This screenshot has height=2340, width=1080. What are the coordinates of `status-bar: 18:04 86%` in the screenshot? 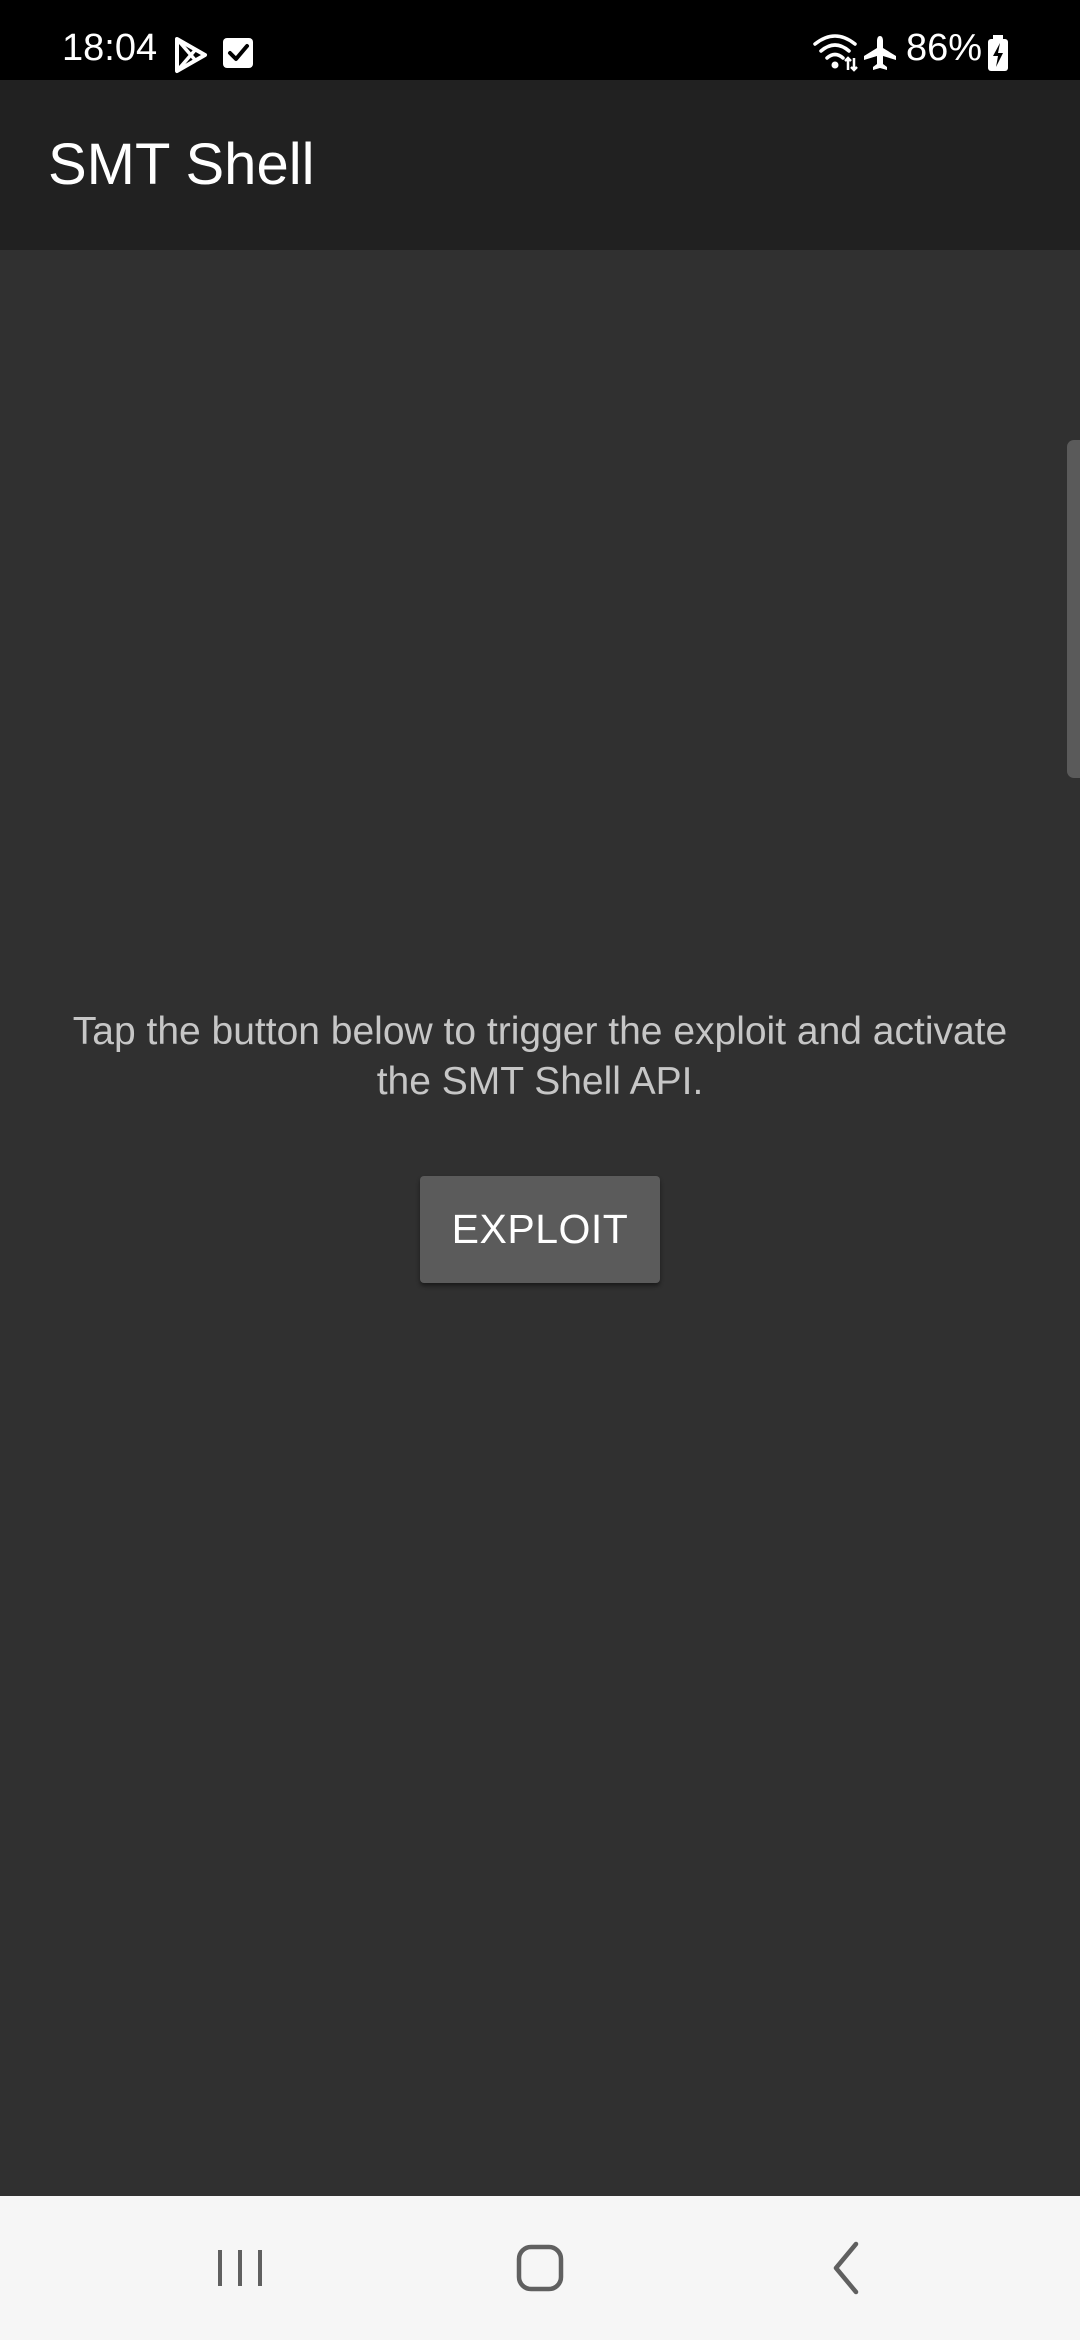 It's located at (540, 40).